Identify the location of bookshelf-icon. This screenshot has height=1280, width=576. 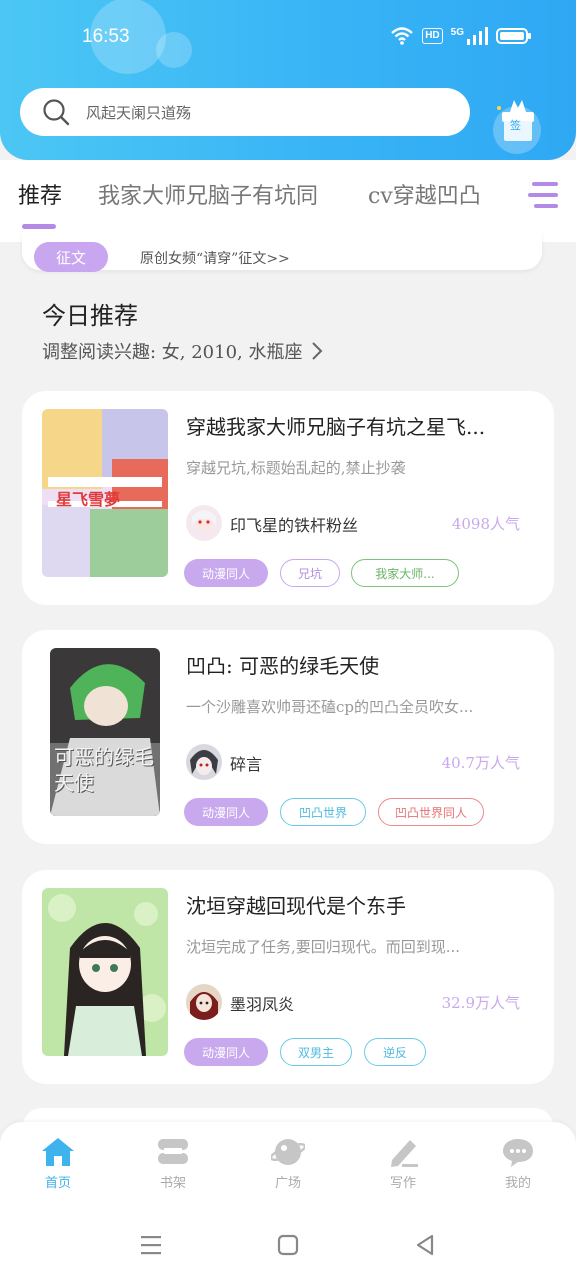
(173, 1151).